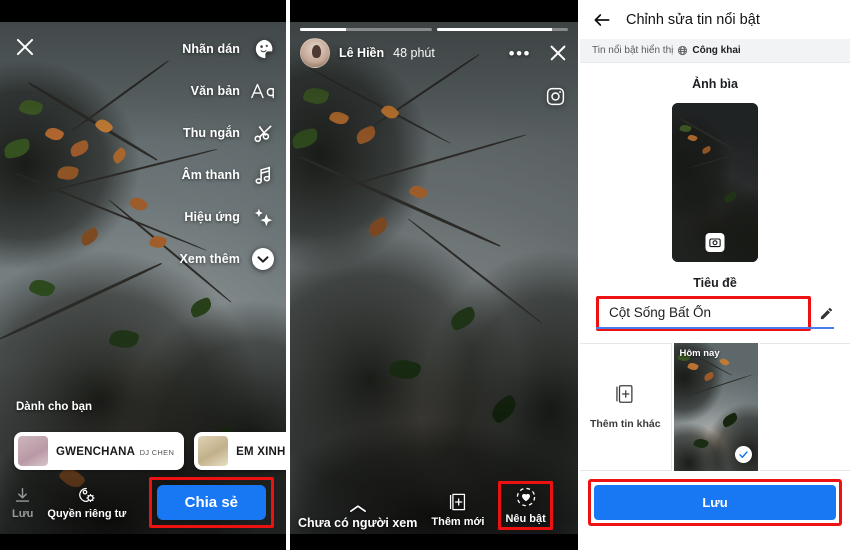 The image size is (850, 550). What do you see at coordinates (458, 522) in the screenshot?
I see `add-to-story-label: Thêm mới` at bounding box center [458, 522].